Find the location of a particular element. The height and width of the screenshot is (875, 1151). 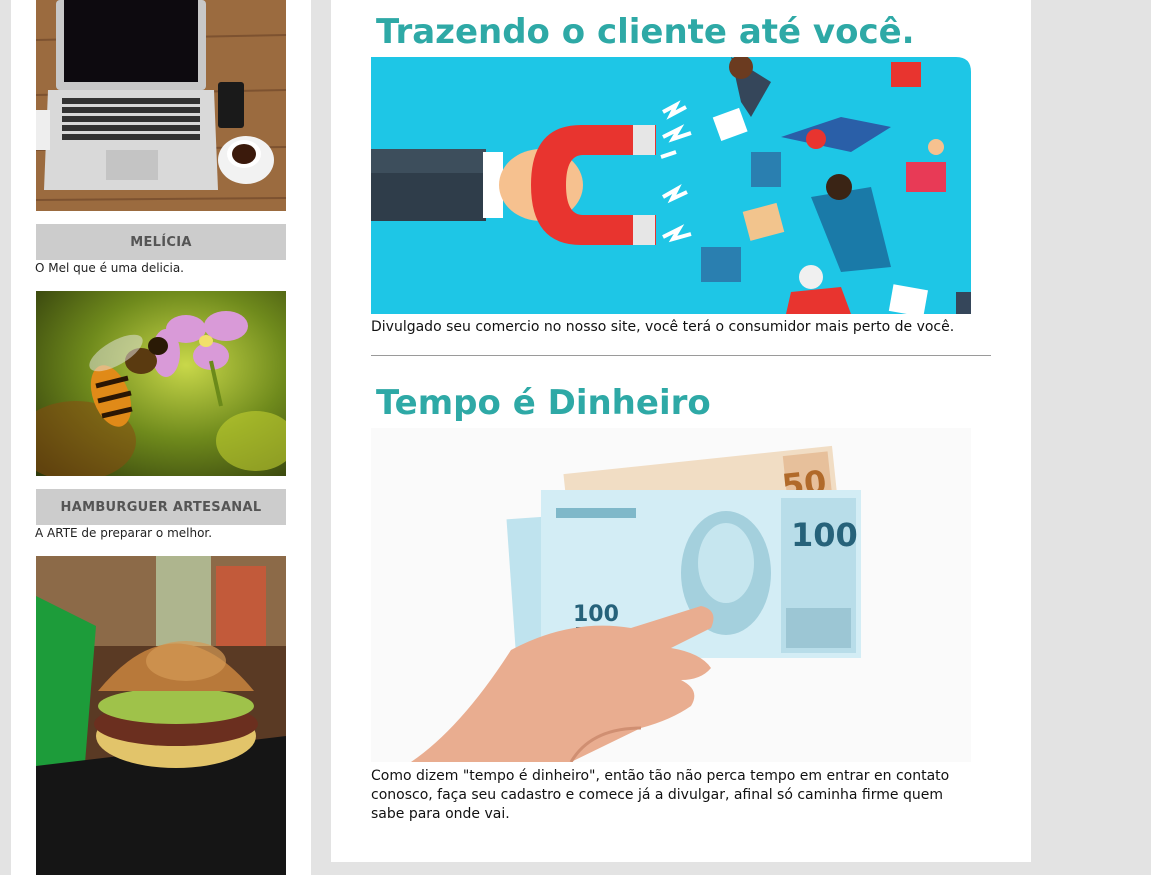

post-divider is located at coordinates (681, 355).